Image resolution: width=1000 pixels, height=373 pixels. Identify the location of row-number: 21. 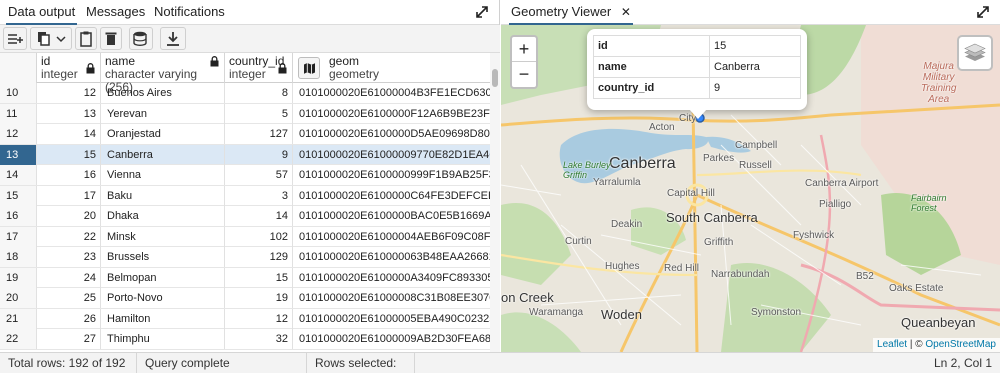
(18, 318).